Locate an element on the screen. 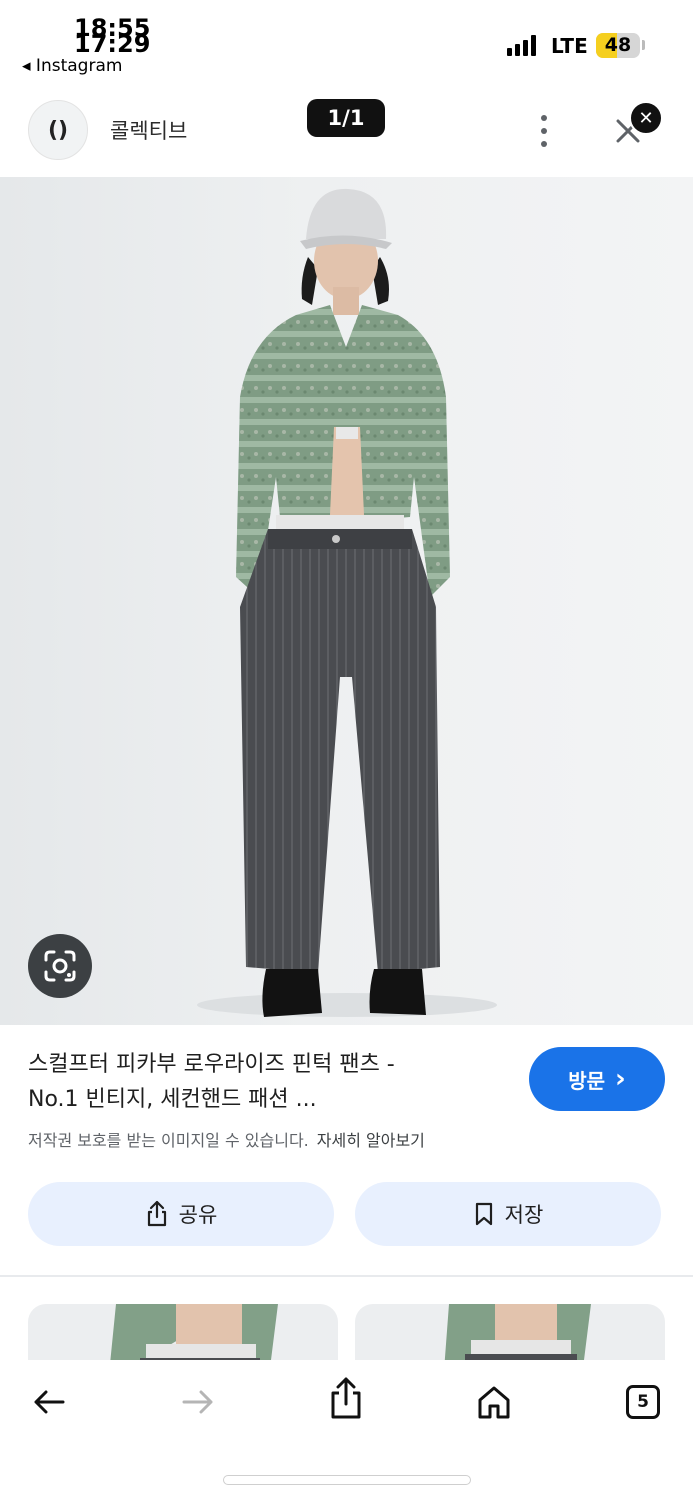 The image size is (693, 1500). share-label: 공유 is located at coordinates (198, 1215).